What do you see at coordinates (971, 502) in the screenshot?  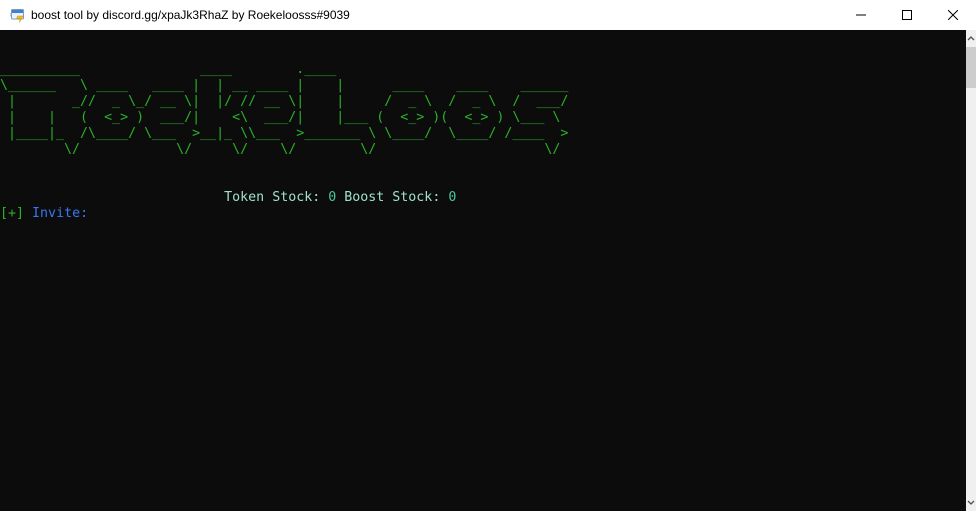 I see `chevron-down-icon scroll-down-button` at bounding box center [971, 502].